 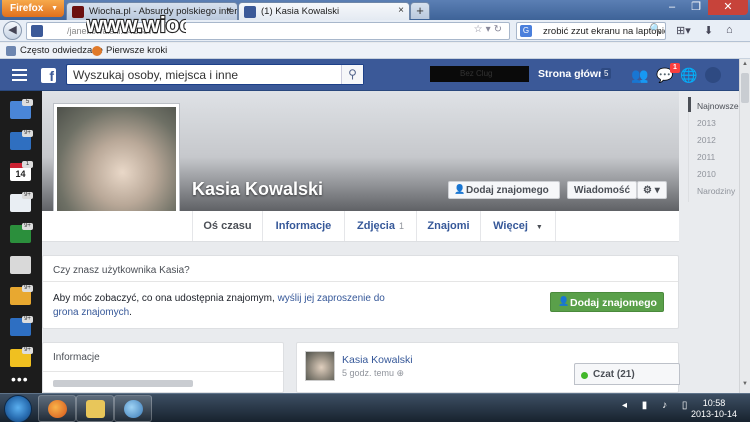 What do you see at coordinates (137, 50) in the screenshot?
I see `bookmark-label: Pierwsze kroki` at bounding box center [137, 50].